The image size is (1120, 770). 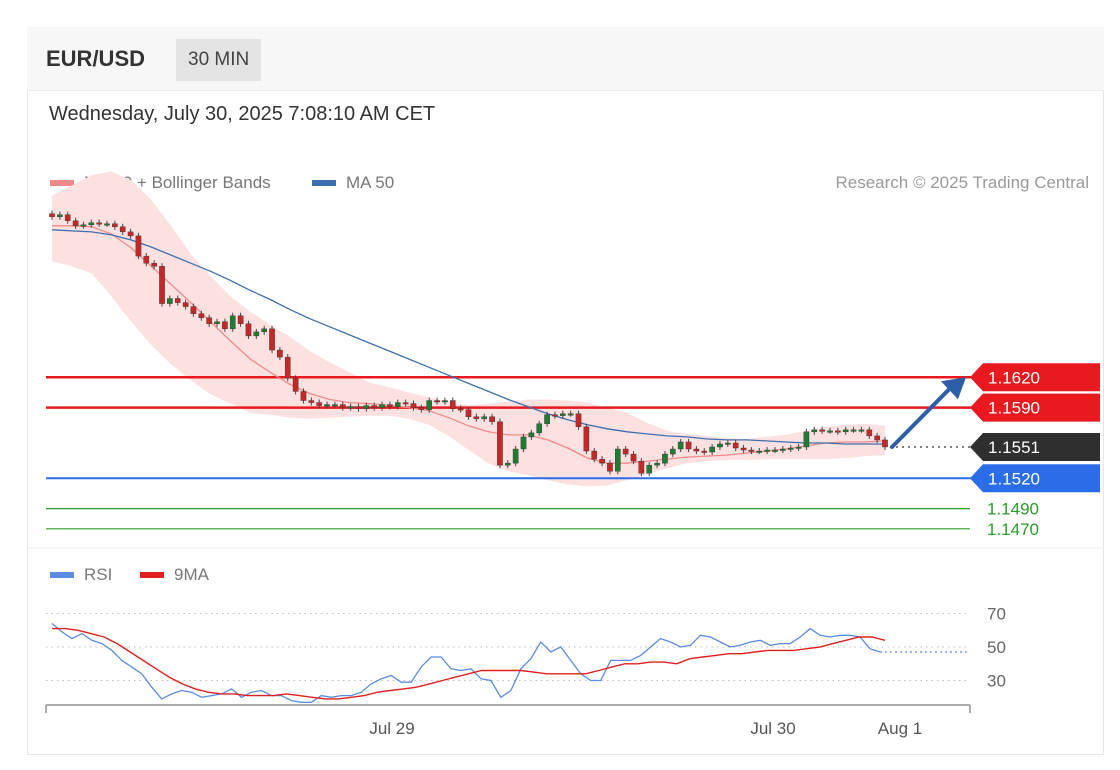 I want to click on time-tick-label: Jul 29, so click(x=391, y=728).